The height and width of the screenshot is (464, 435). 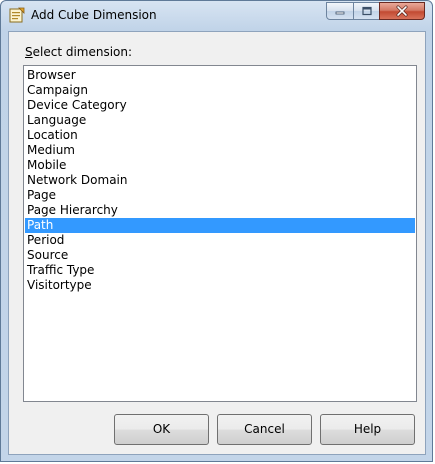 What do you see at coordinates (216, 16) in the screenshot?
I see `title-bar: Add Cube Dimension` at bounding box center [216, 16].